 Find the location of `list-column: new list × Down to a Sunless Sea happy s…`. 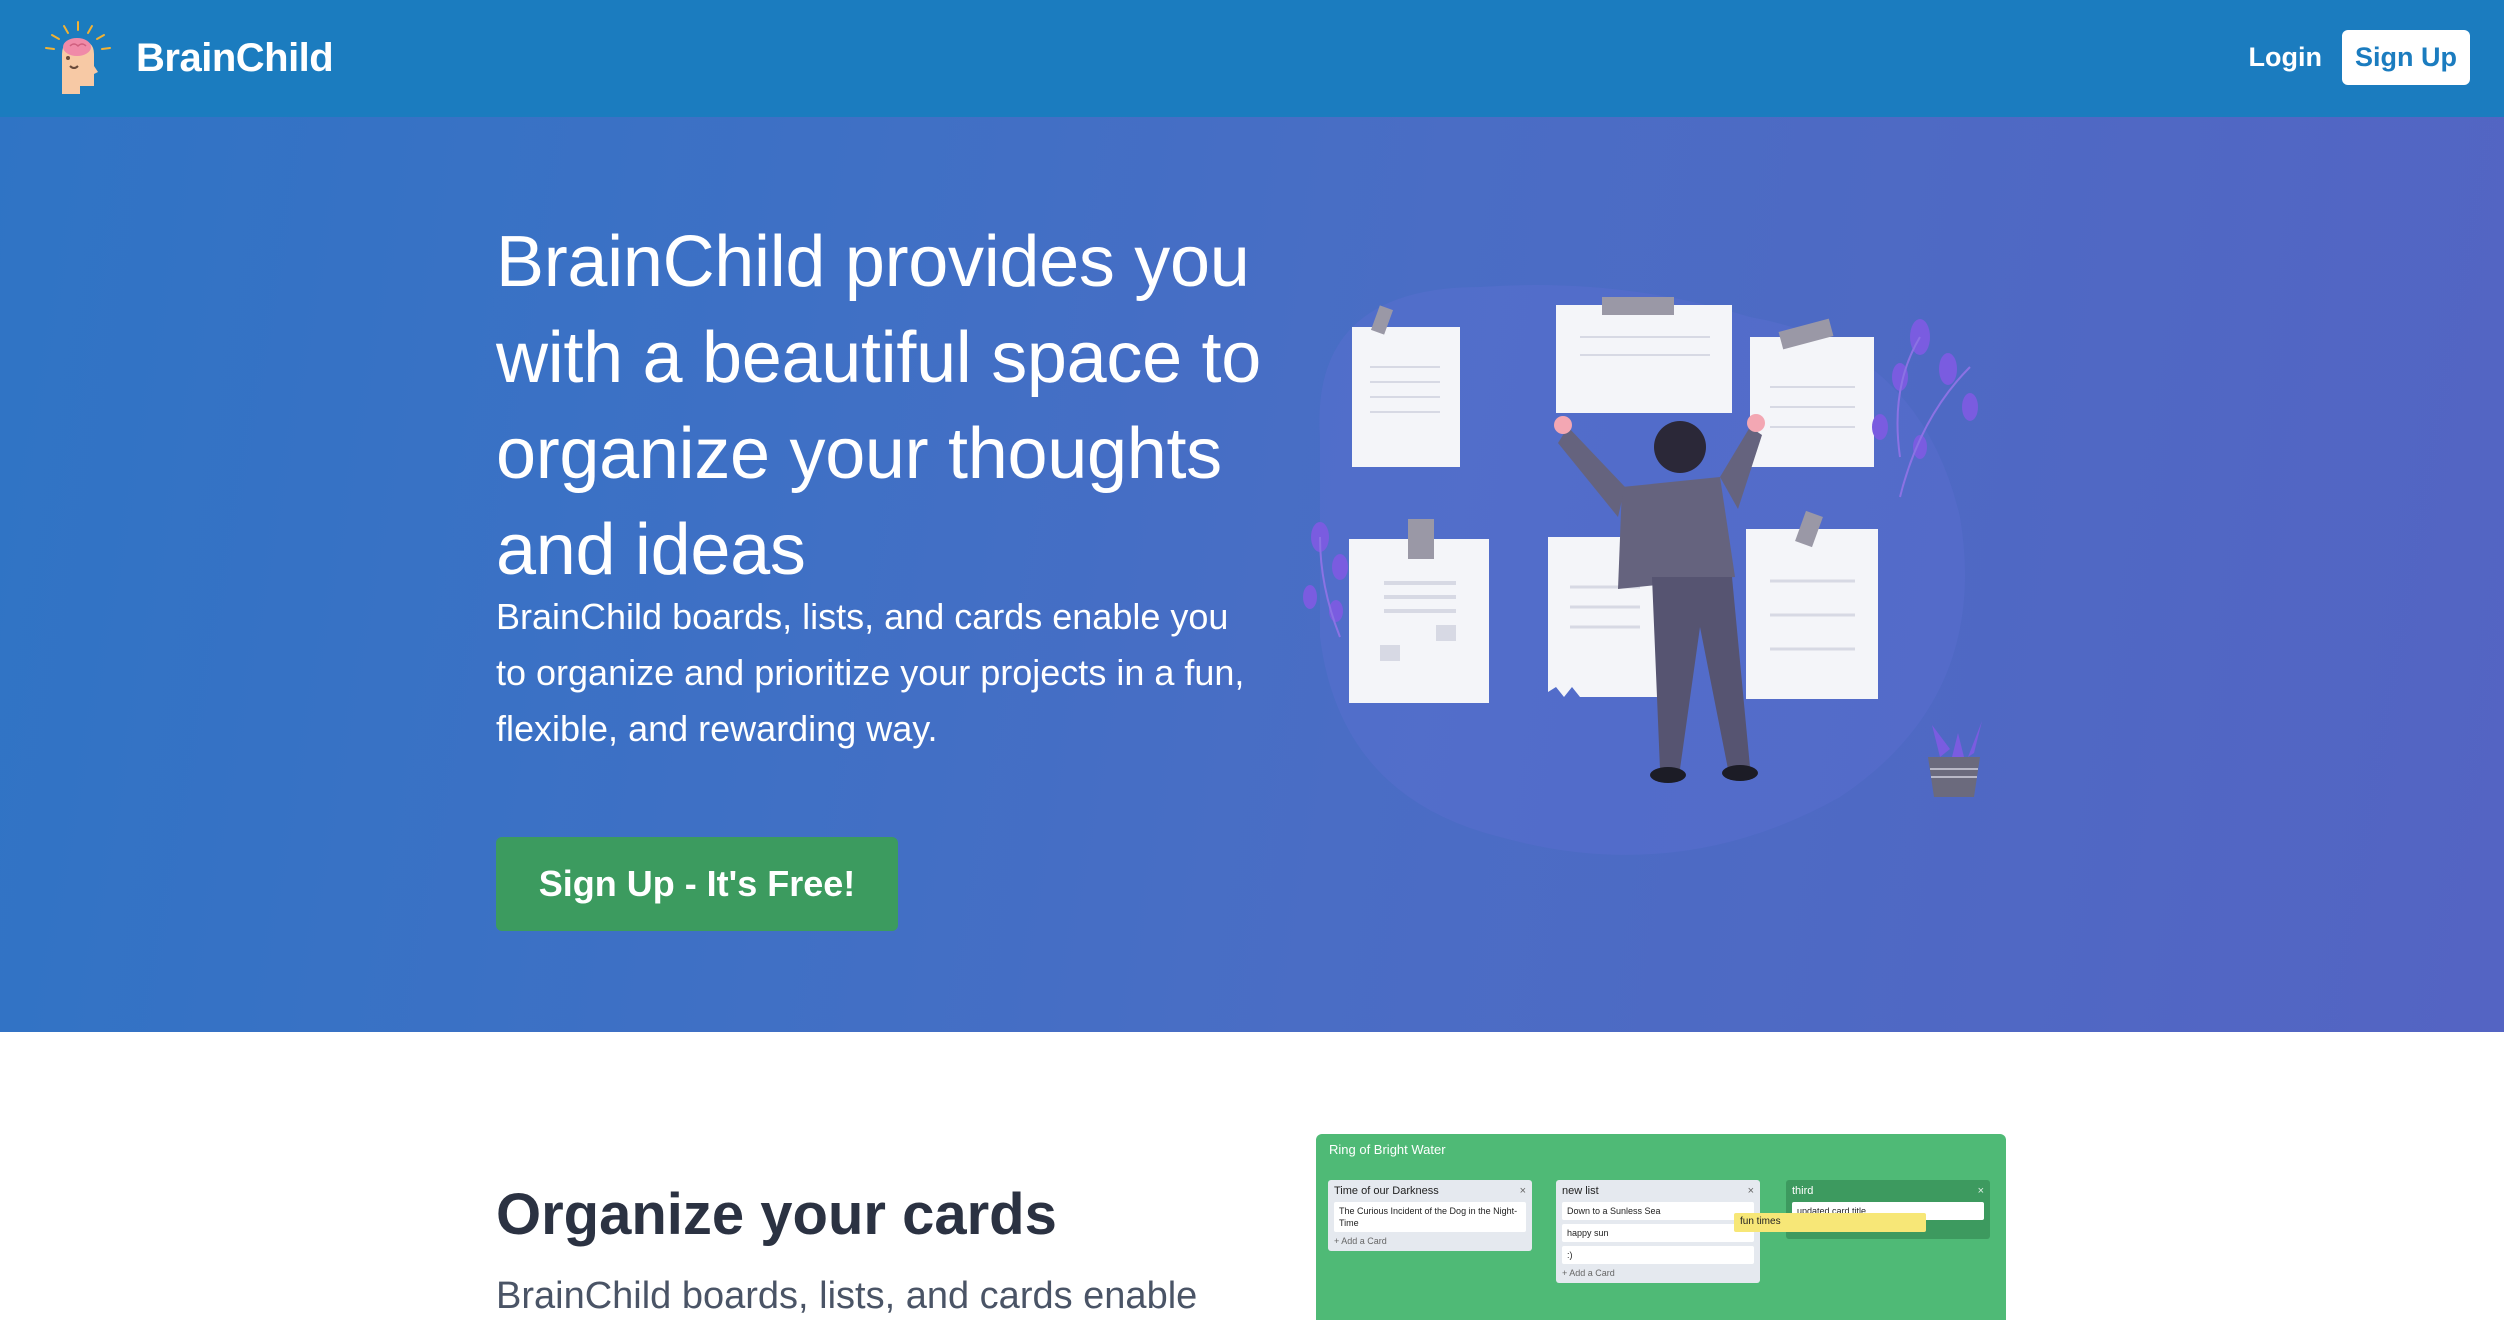

list-column: new list × Down to a Sunless Sea happy s… is located at coordinates (1658, 1231).